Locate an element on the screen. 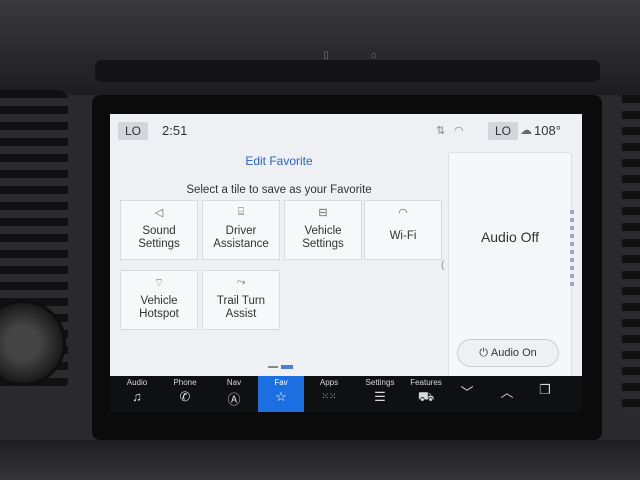 Image resolution: width=640 pixels, height=480 pixels. page-indicator is located at coordinates (282, 367).